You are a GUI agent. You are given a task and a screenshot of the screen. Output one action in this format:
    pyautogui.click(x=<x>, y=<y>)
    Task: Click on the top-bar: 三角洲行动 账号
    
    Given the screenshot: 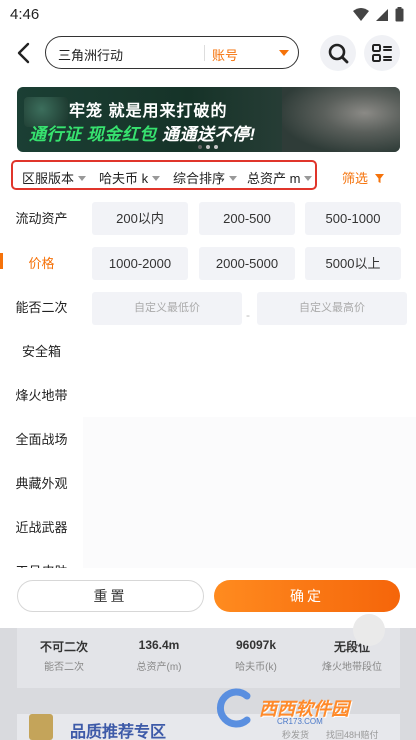 What is the action you would take?
    pyautogui.click(x=208, y=54)
    